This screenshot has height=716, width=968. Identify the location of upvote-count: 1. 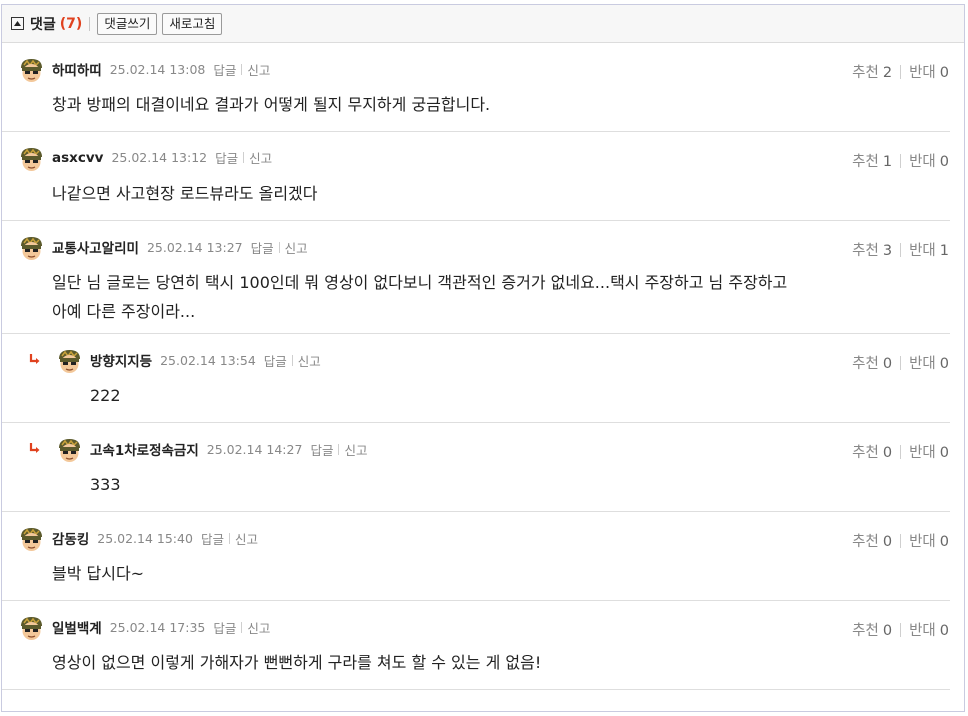
(887, 162).